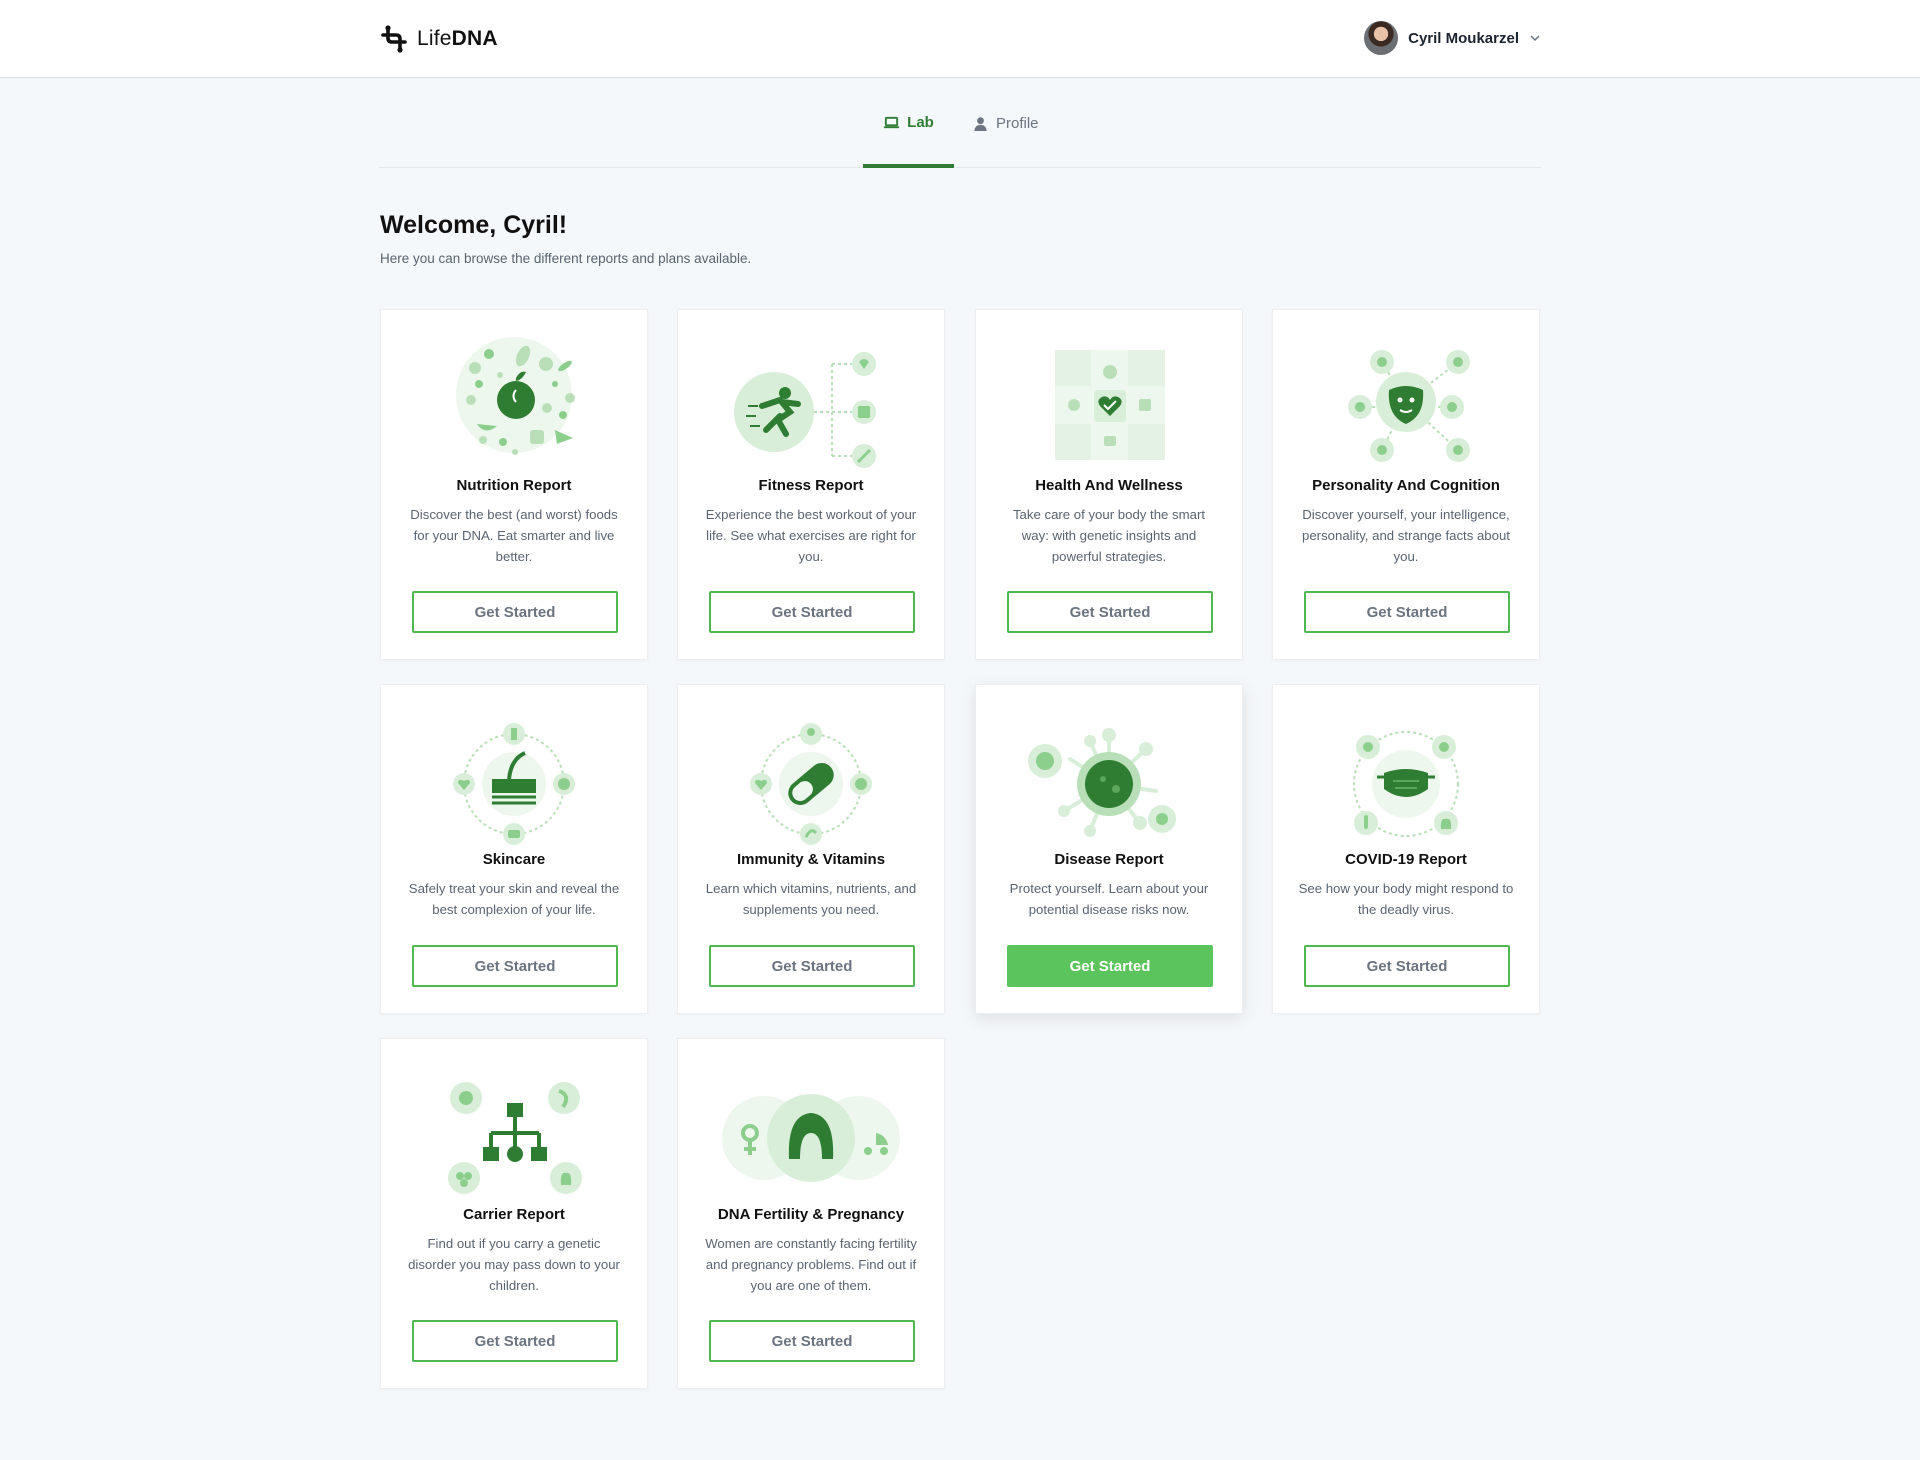 This screenshot has width=1920, height=1460. I want to click on runner-icon, so click(805, 410).